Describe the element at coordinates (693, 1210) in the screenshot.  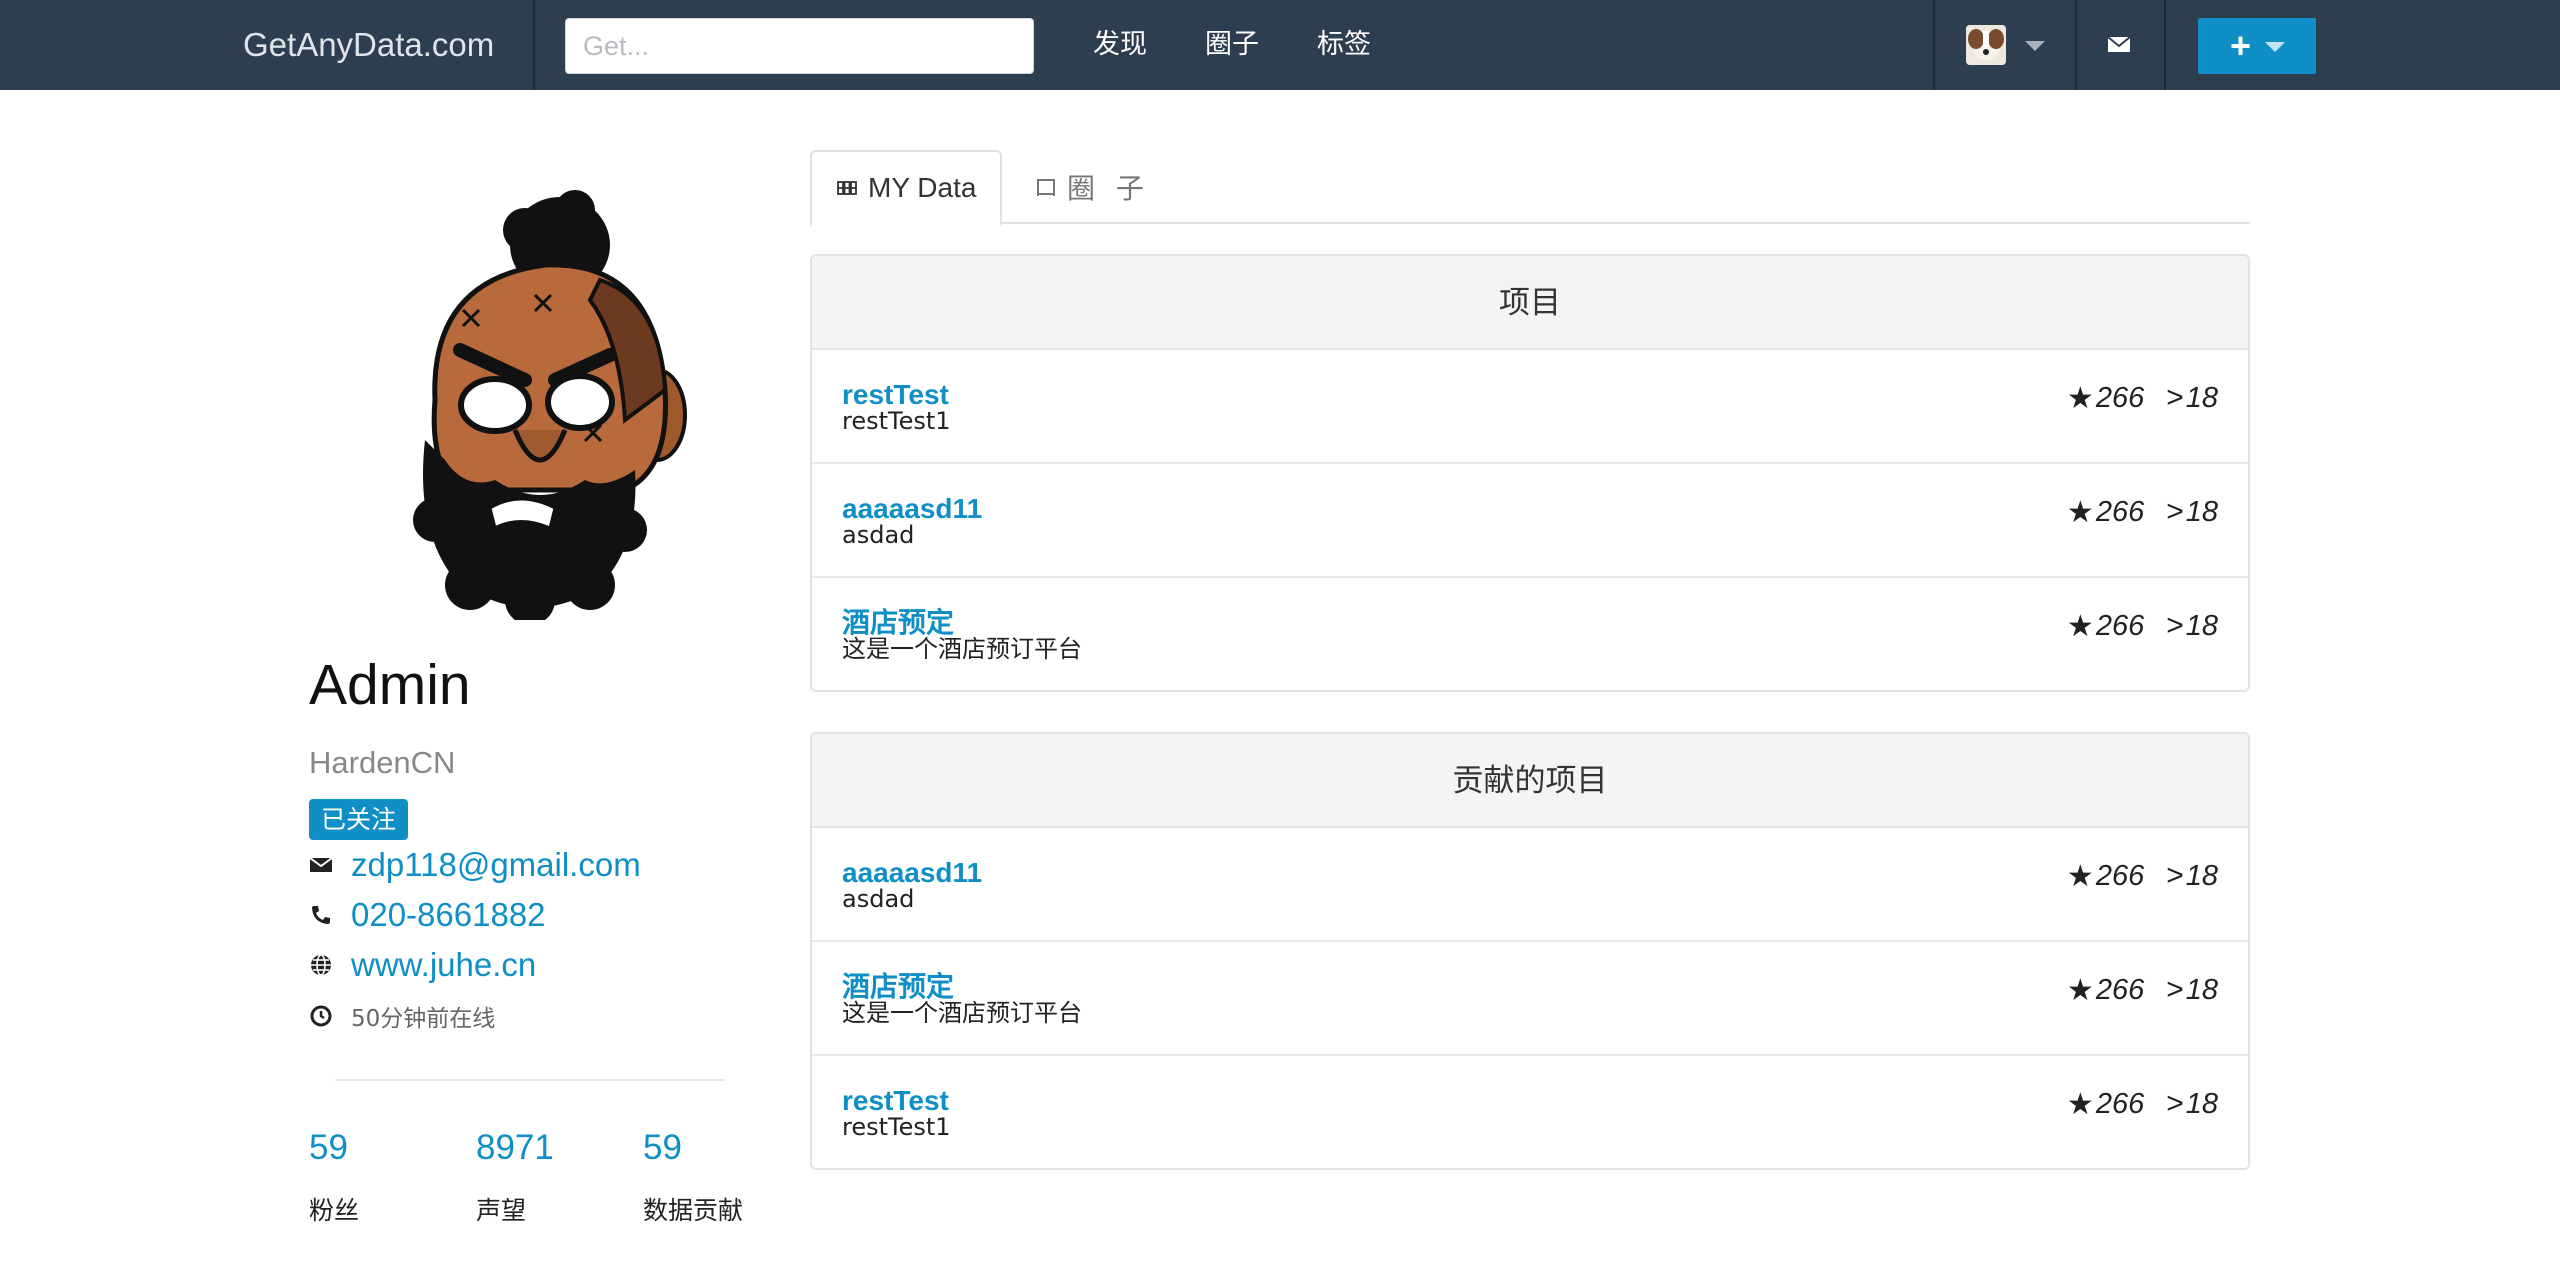
I see `data-contribution-label: 数据贡献` at that location.